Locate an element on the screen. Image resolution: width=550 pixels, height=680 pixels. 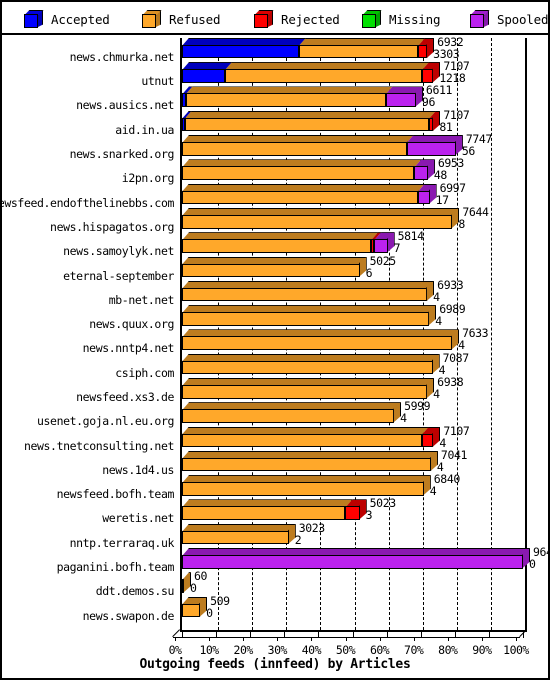
legend-item-rejected: Rejected is located at coordinates (297, 19).